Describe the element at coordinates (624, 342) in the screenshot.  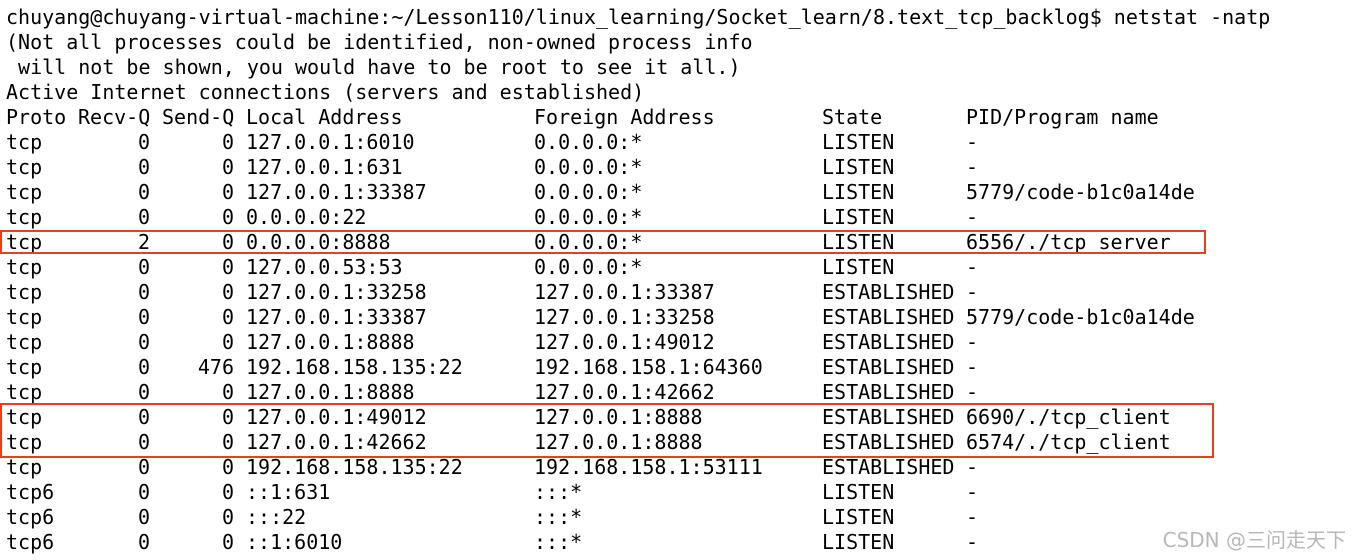
I see `cell-foreign-address: 127.0.0.1:49012` at that location.